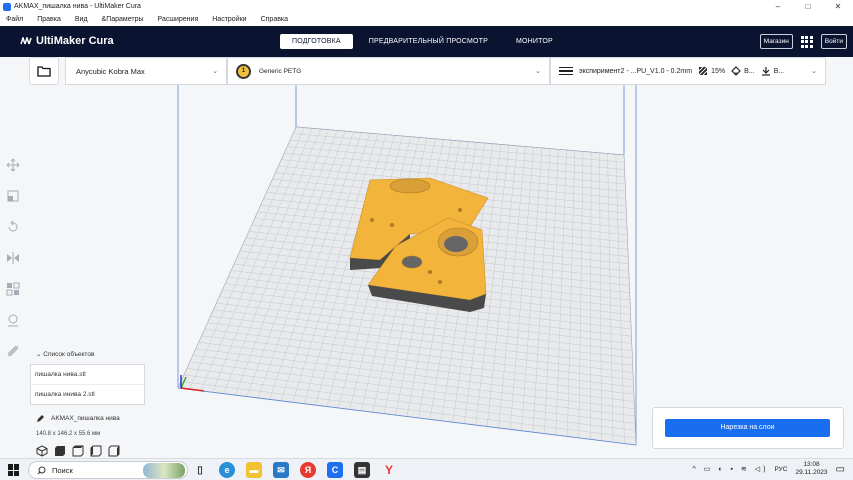 The image size is (853, 480). Describe the element at coordinates (776, 41) in the screenshot. I see `marketplace-button: Магазин` at that location.